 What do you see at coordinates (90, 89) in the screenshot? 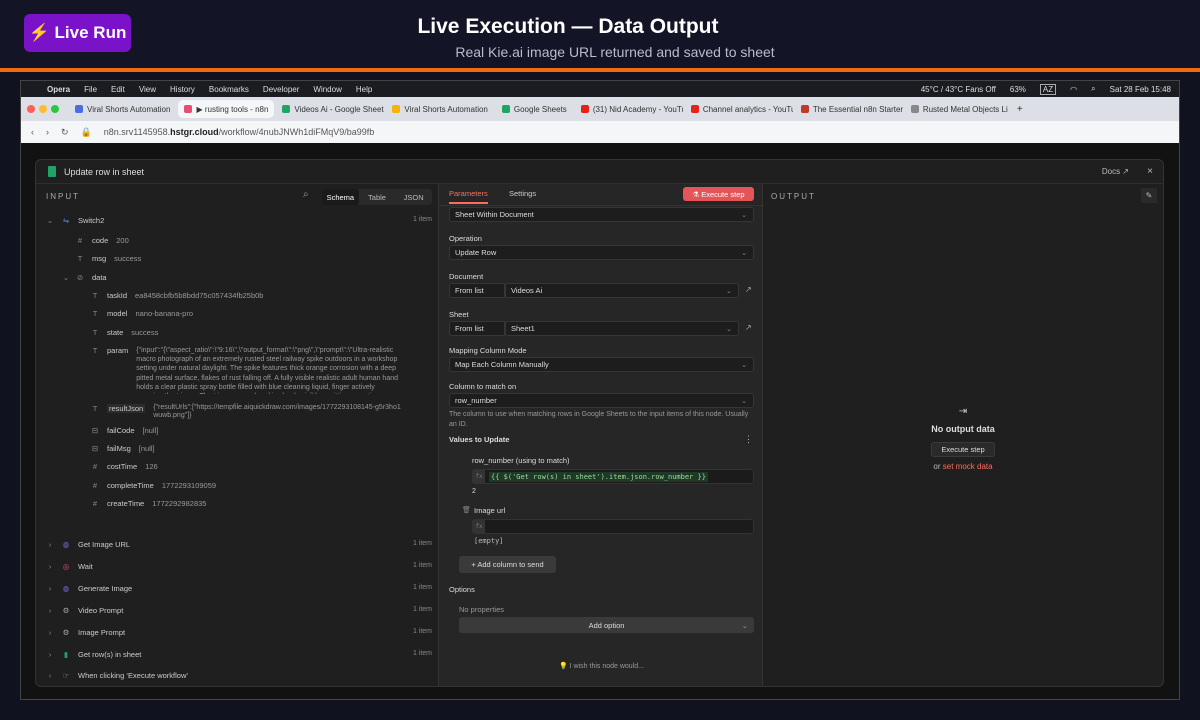
I see `menu-file: File` at bounding box center [90, 89].